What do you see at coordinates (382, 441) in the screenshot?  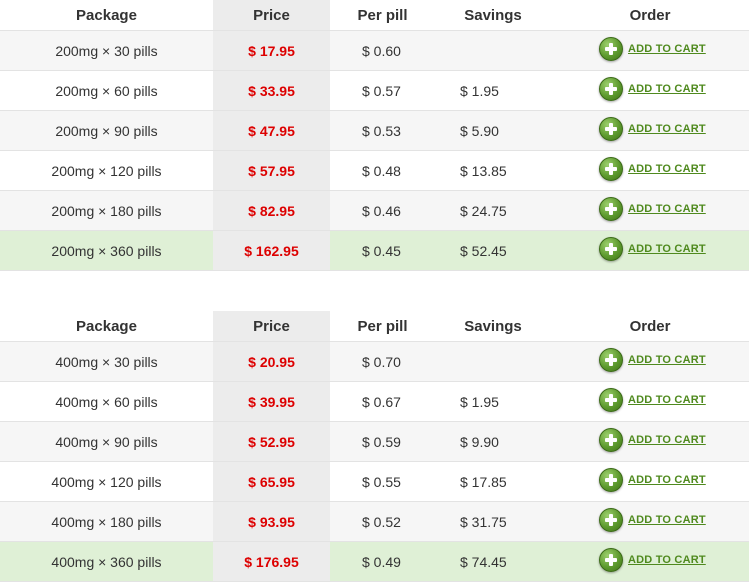 I see `per-pill-cell: $ 0.59` at bounding box center [382, 441].